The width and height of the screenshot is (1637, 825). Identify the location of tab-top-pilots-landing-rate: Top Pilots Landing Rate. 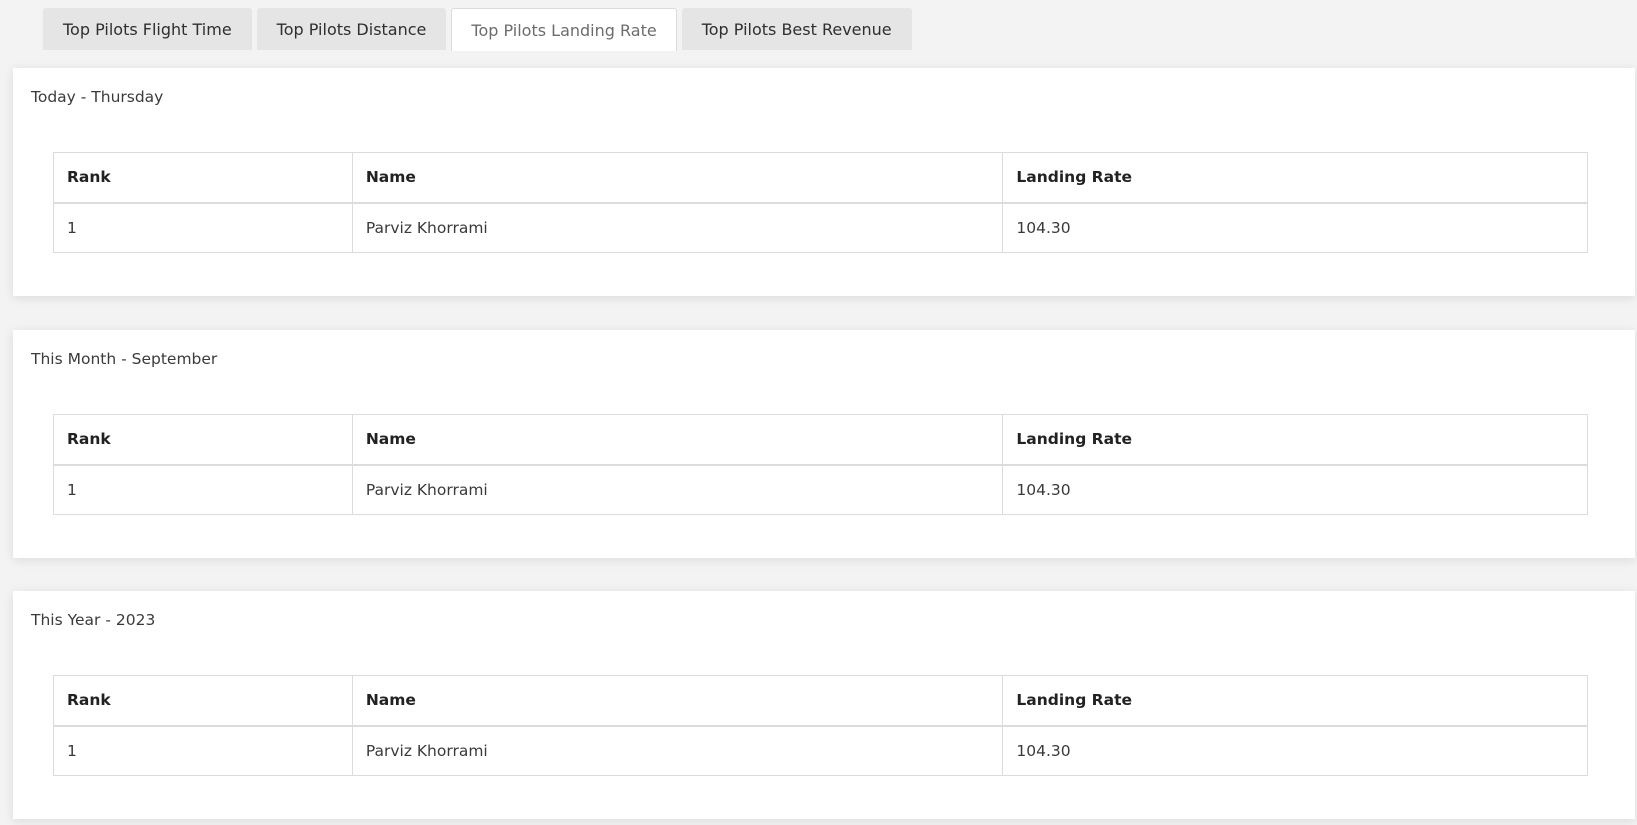
(564, 29).